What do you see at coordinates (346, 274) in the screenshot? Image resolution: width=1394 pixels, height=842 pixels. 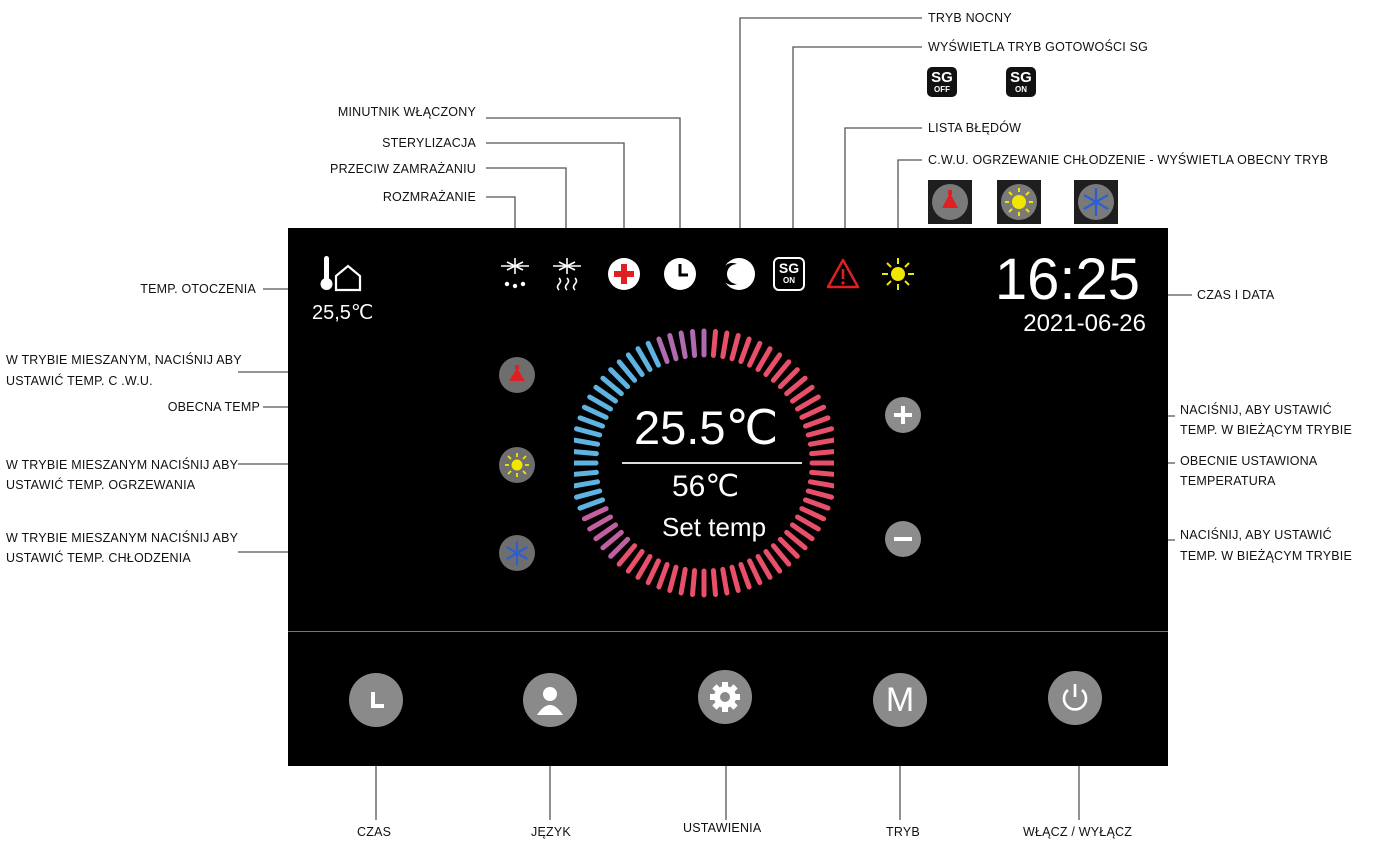 I see `thermometer-house-icon` at bounding box center [346, 274].